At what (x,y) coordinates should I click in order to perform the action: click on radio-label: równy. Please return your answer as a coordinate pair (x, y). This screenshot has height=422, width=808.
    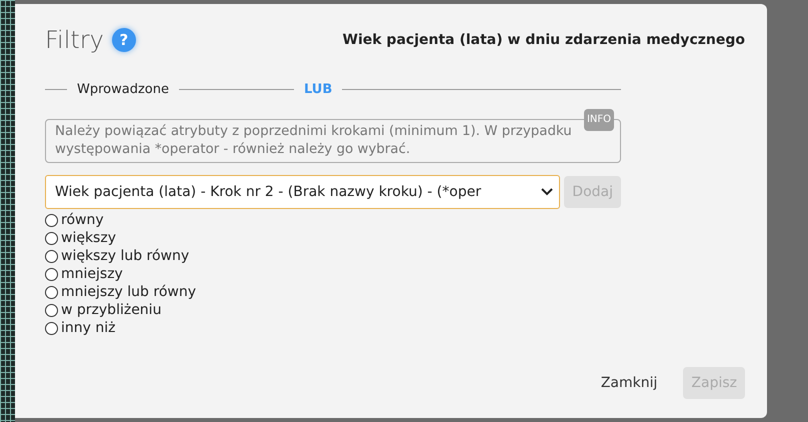
    Looking at the image, I should click on (82, 220).